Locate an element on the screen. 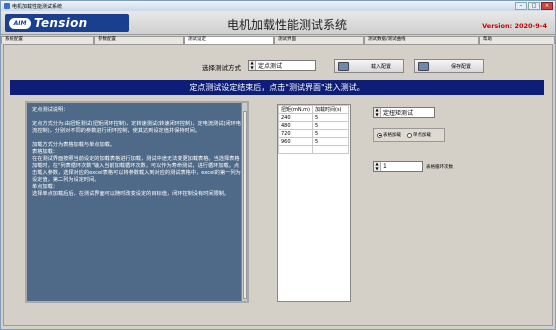  close-button: × is located at coordinates (547, 6).